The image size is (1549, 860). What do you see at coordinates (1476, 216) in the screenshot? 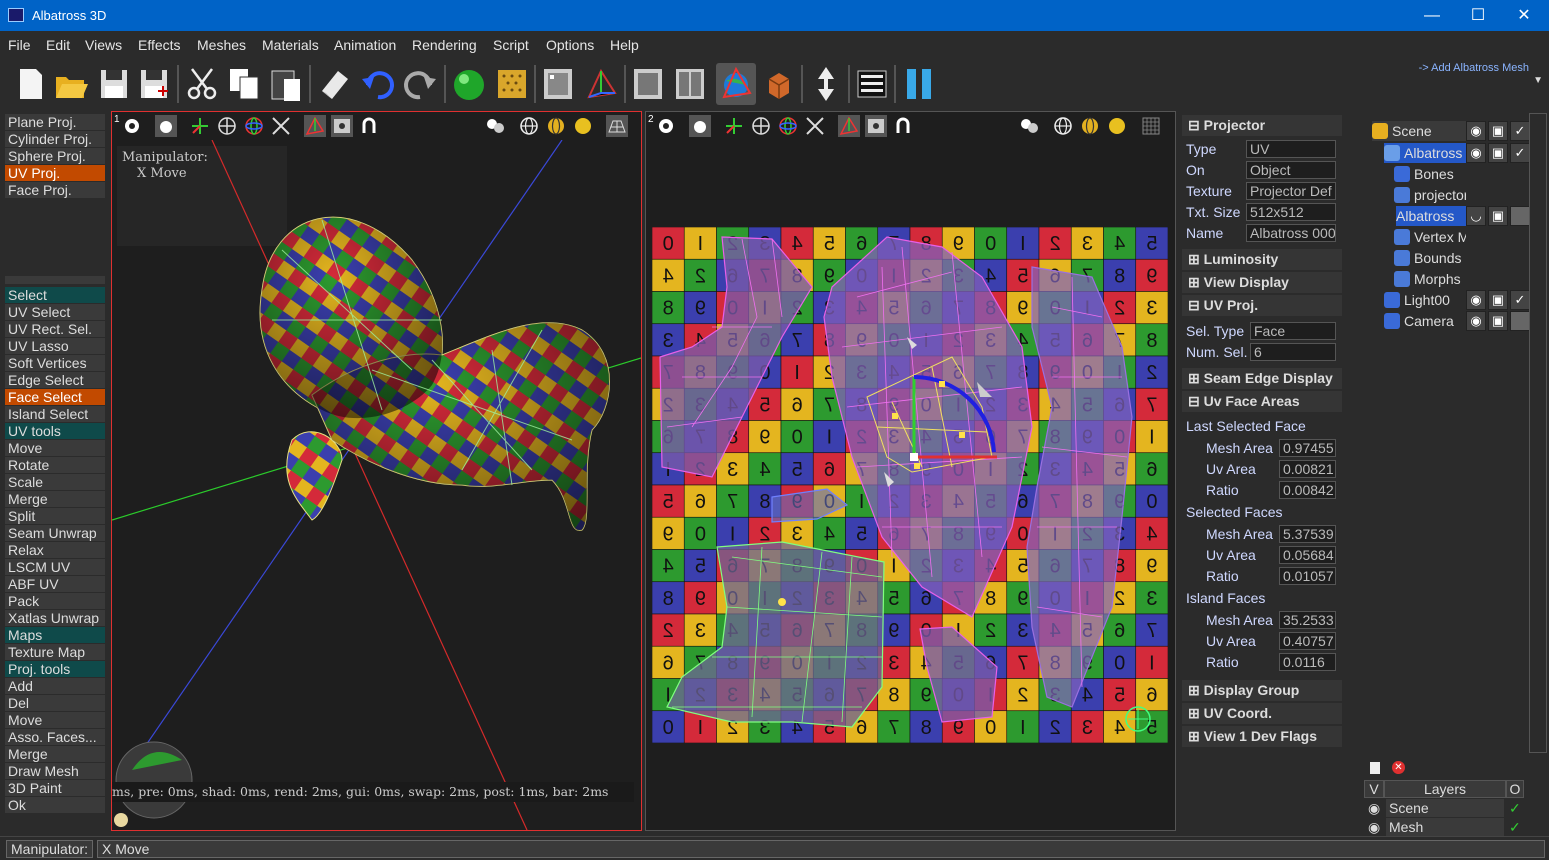
I see `visibility-toggle-icon: ◡` at bounding box center [1476, 216].